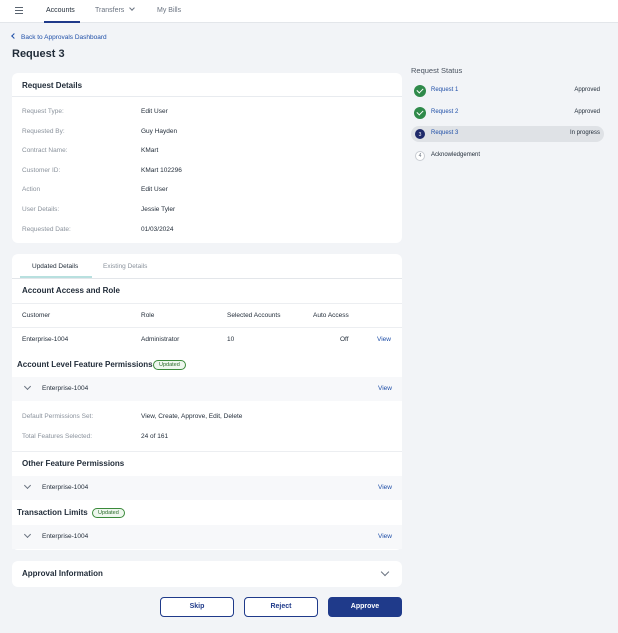 Image resolution: width=618 pixels, height=633 pixels. What do you see at coordinates (207, 389) in the screenshot?
I see `account-level-expander: Enterprise-1004 View` at bounding box center [207, 389].